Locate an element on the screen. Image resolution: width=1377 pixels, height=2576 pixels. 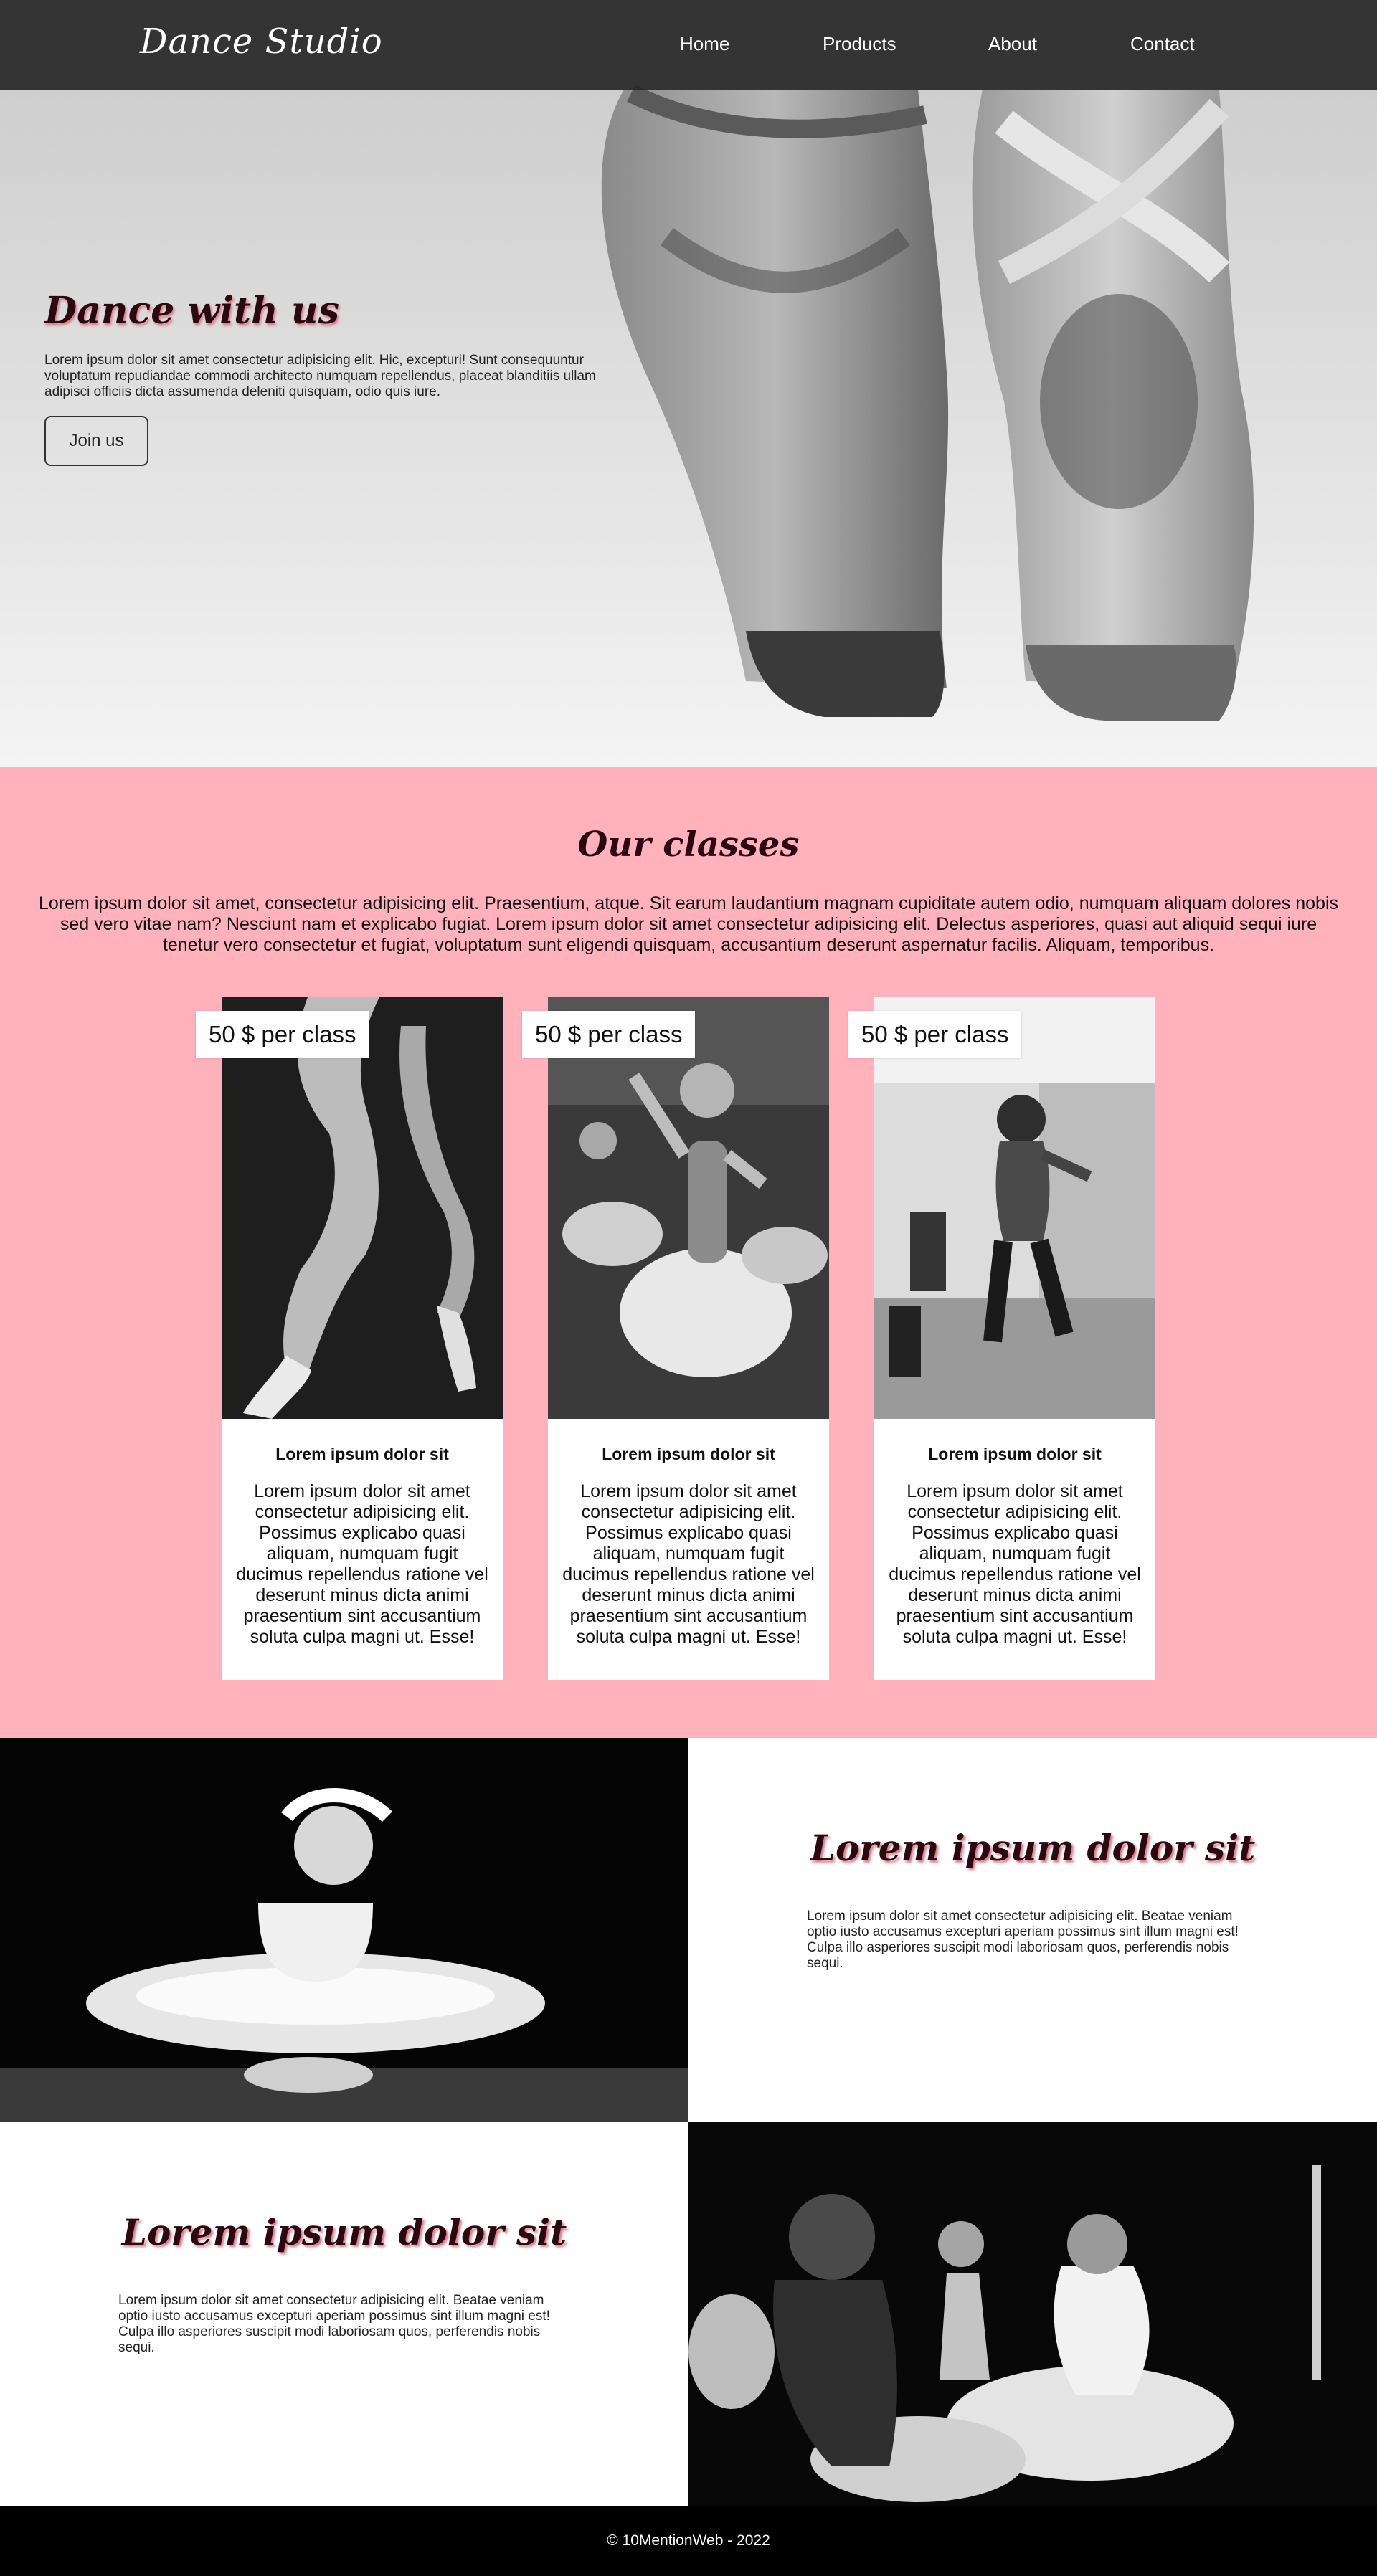
dance-studio-image is located at coordinates (1014, 1208).